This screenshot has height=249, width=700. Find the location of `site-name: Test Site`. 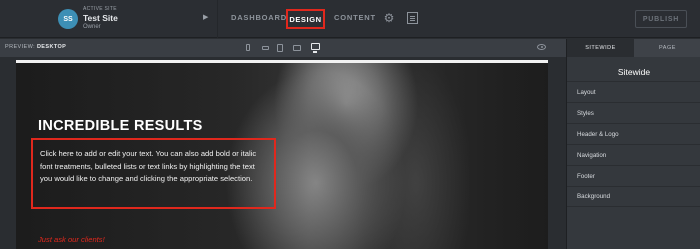

site-name: Test Site is located at coordinates (100, 18).